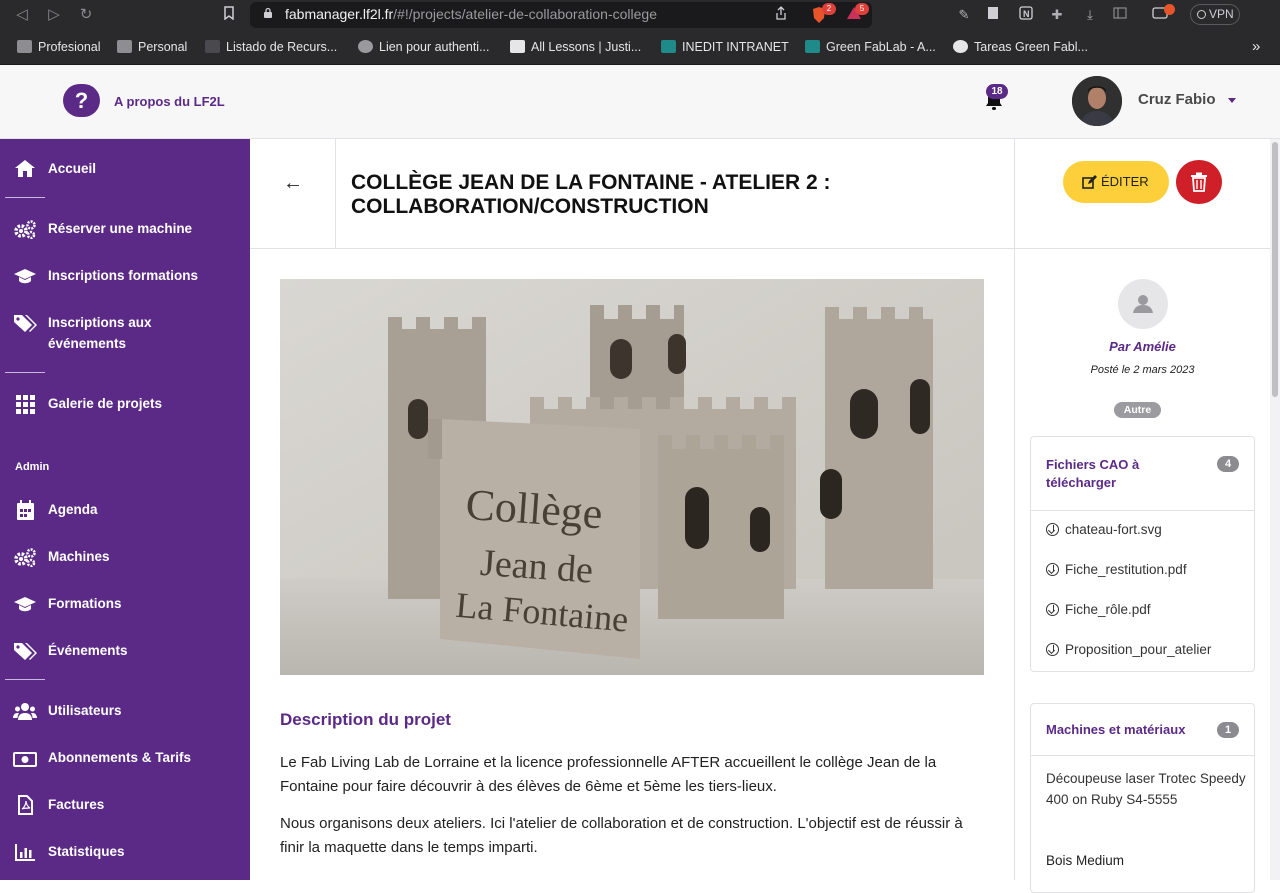 This screenshot has height=893, width=1280. Describe the element at coordinates (1215, 14) in the screenshot. I see `vpn-button: VPN` at that location.